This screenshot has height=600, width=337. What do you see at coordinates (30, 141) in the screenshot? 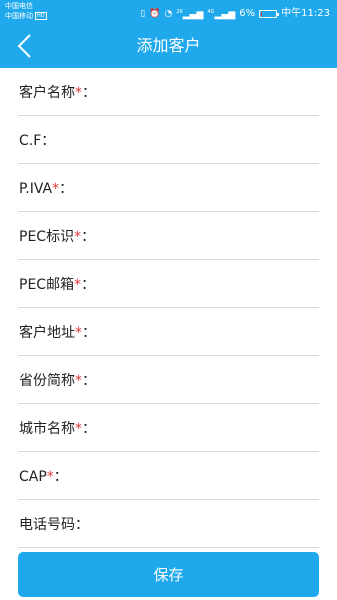
I see `field-label-text: C.F` at bounding box center [30, 141].